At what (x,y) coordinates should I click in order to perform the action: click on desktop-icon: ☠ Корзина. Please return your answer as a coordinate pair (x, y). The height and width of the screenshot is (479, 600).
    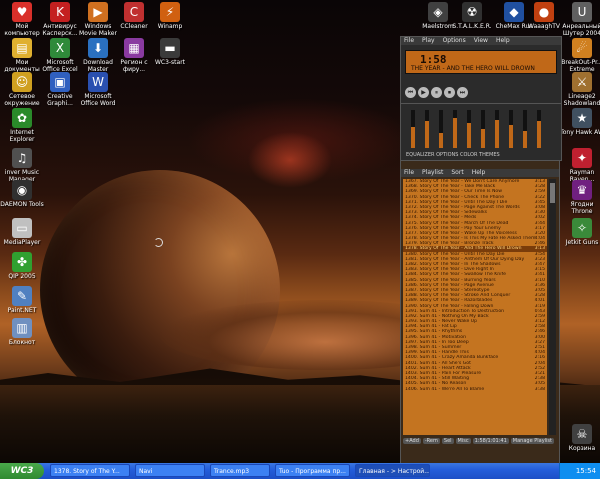
    Looking at the image, I should click on (580, 438).